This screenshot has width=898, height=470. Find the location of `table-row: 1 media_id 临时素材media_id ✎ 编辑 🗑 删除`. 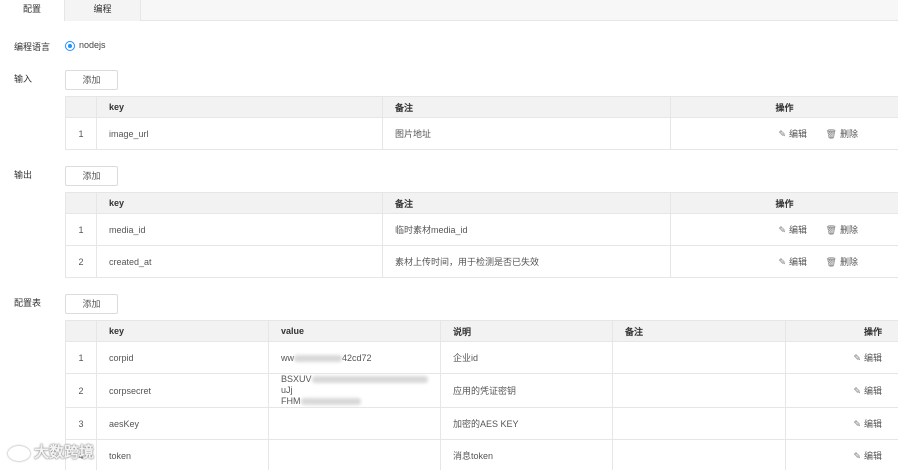

table-row: 1 media_id 临时素材media_id ✎ 编辑 🗑 删除 is located at coordinates (481, 229).